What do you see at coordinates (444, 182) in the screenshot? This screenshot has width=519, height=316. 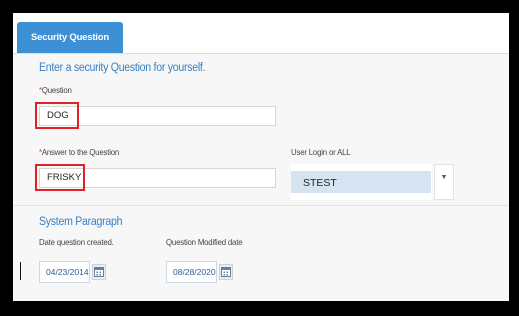 I see `user-login-dropdown-button: ▼` at bounding box center [444, 182].